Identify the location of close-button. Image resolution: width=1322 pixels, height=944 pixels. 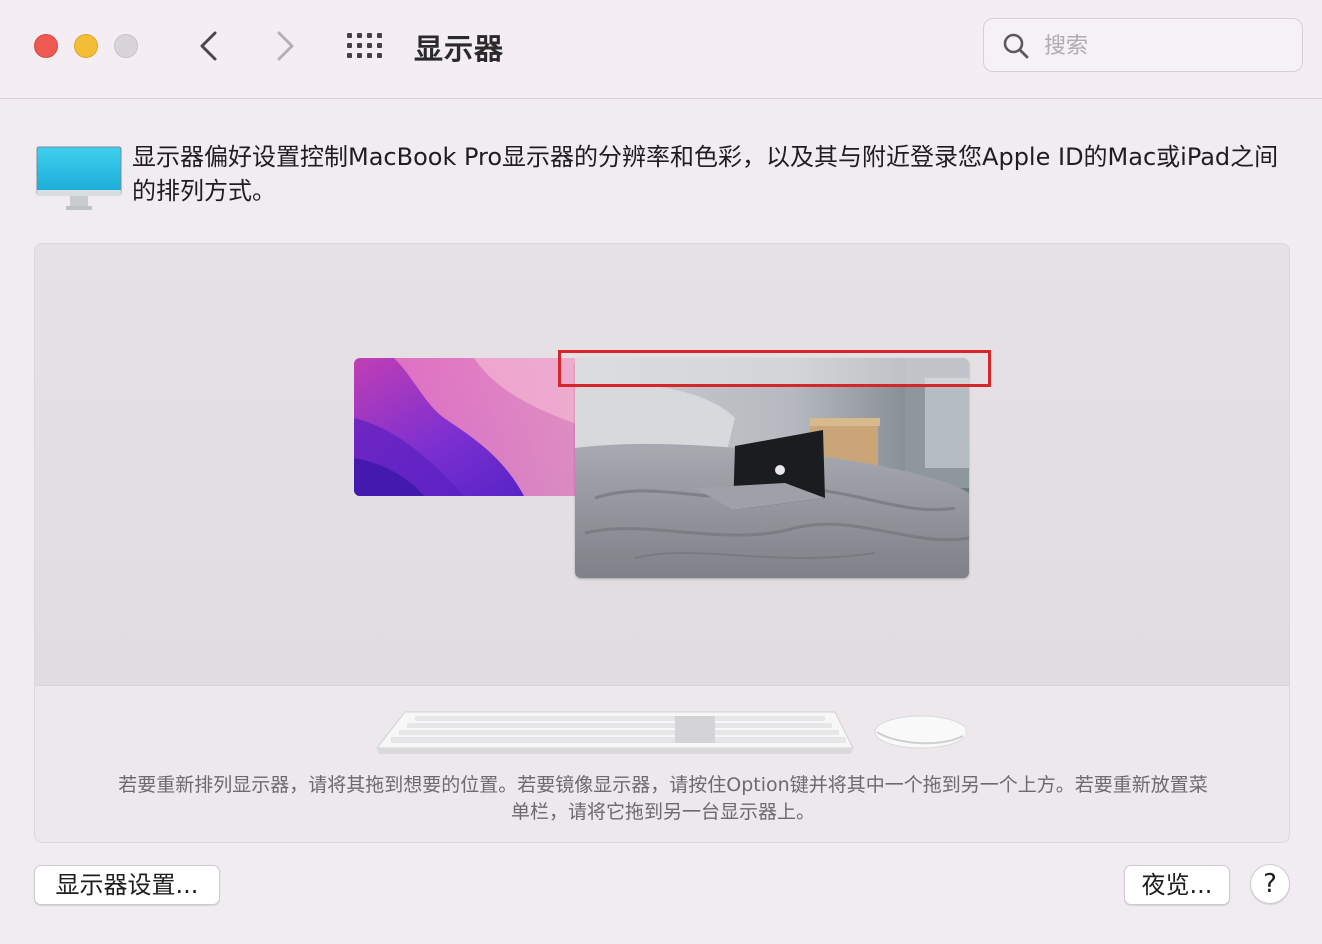
(46, 46).